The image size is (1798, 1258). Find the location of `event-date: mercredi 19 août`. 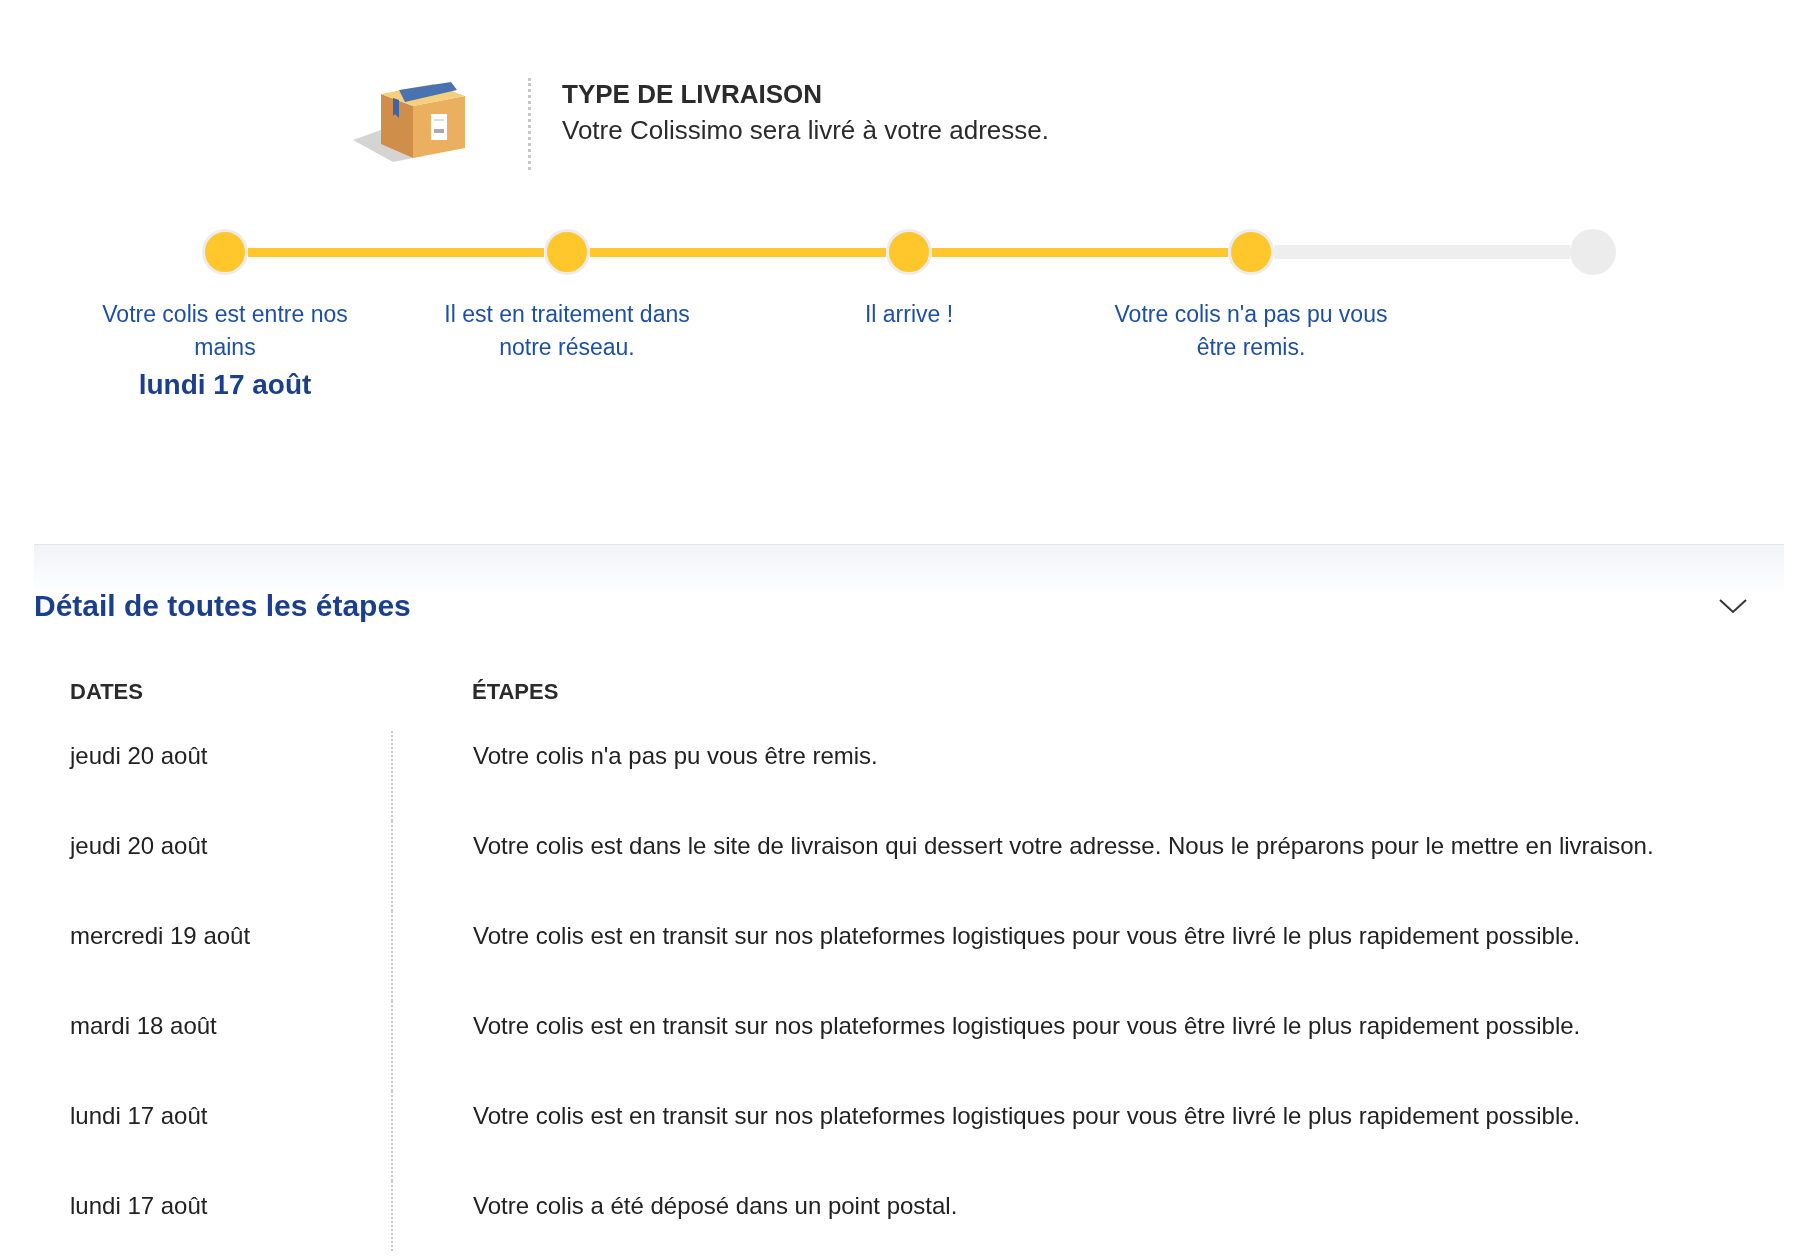

event-date: mercredi 19 août is located at coordinates (160, 935).